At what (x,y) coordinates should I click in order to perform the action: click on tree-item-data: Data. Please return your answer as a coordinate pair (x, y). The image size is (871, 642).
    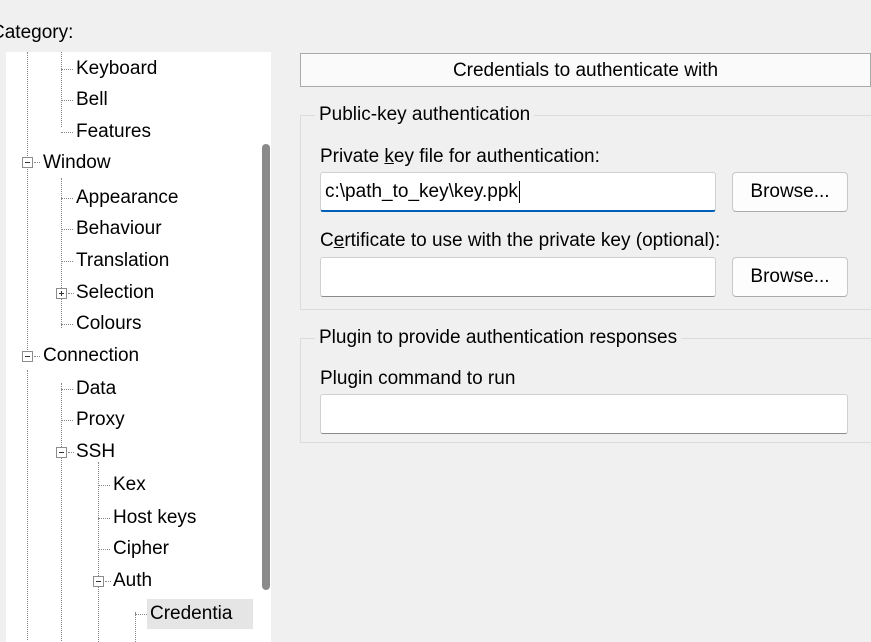
    Looking at the image, I should click on (96, 389).